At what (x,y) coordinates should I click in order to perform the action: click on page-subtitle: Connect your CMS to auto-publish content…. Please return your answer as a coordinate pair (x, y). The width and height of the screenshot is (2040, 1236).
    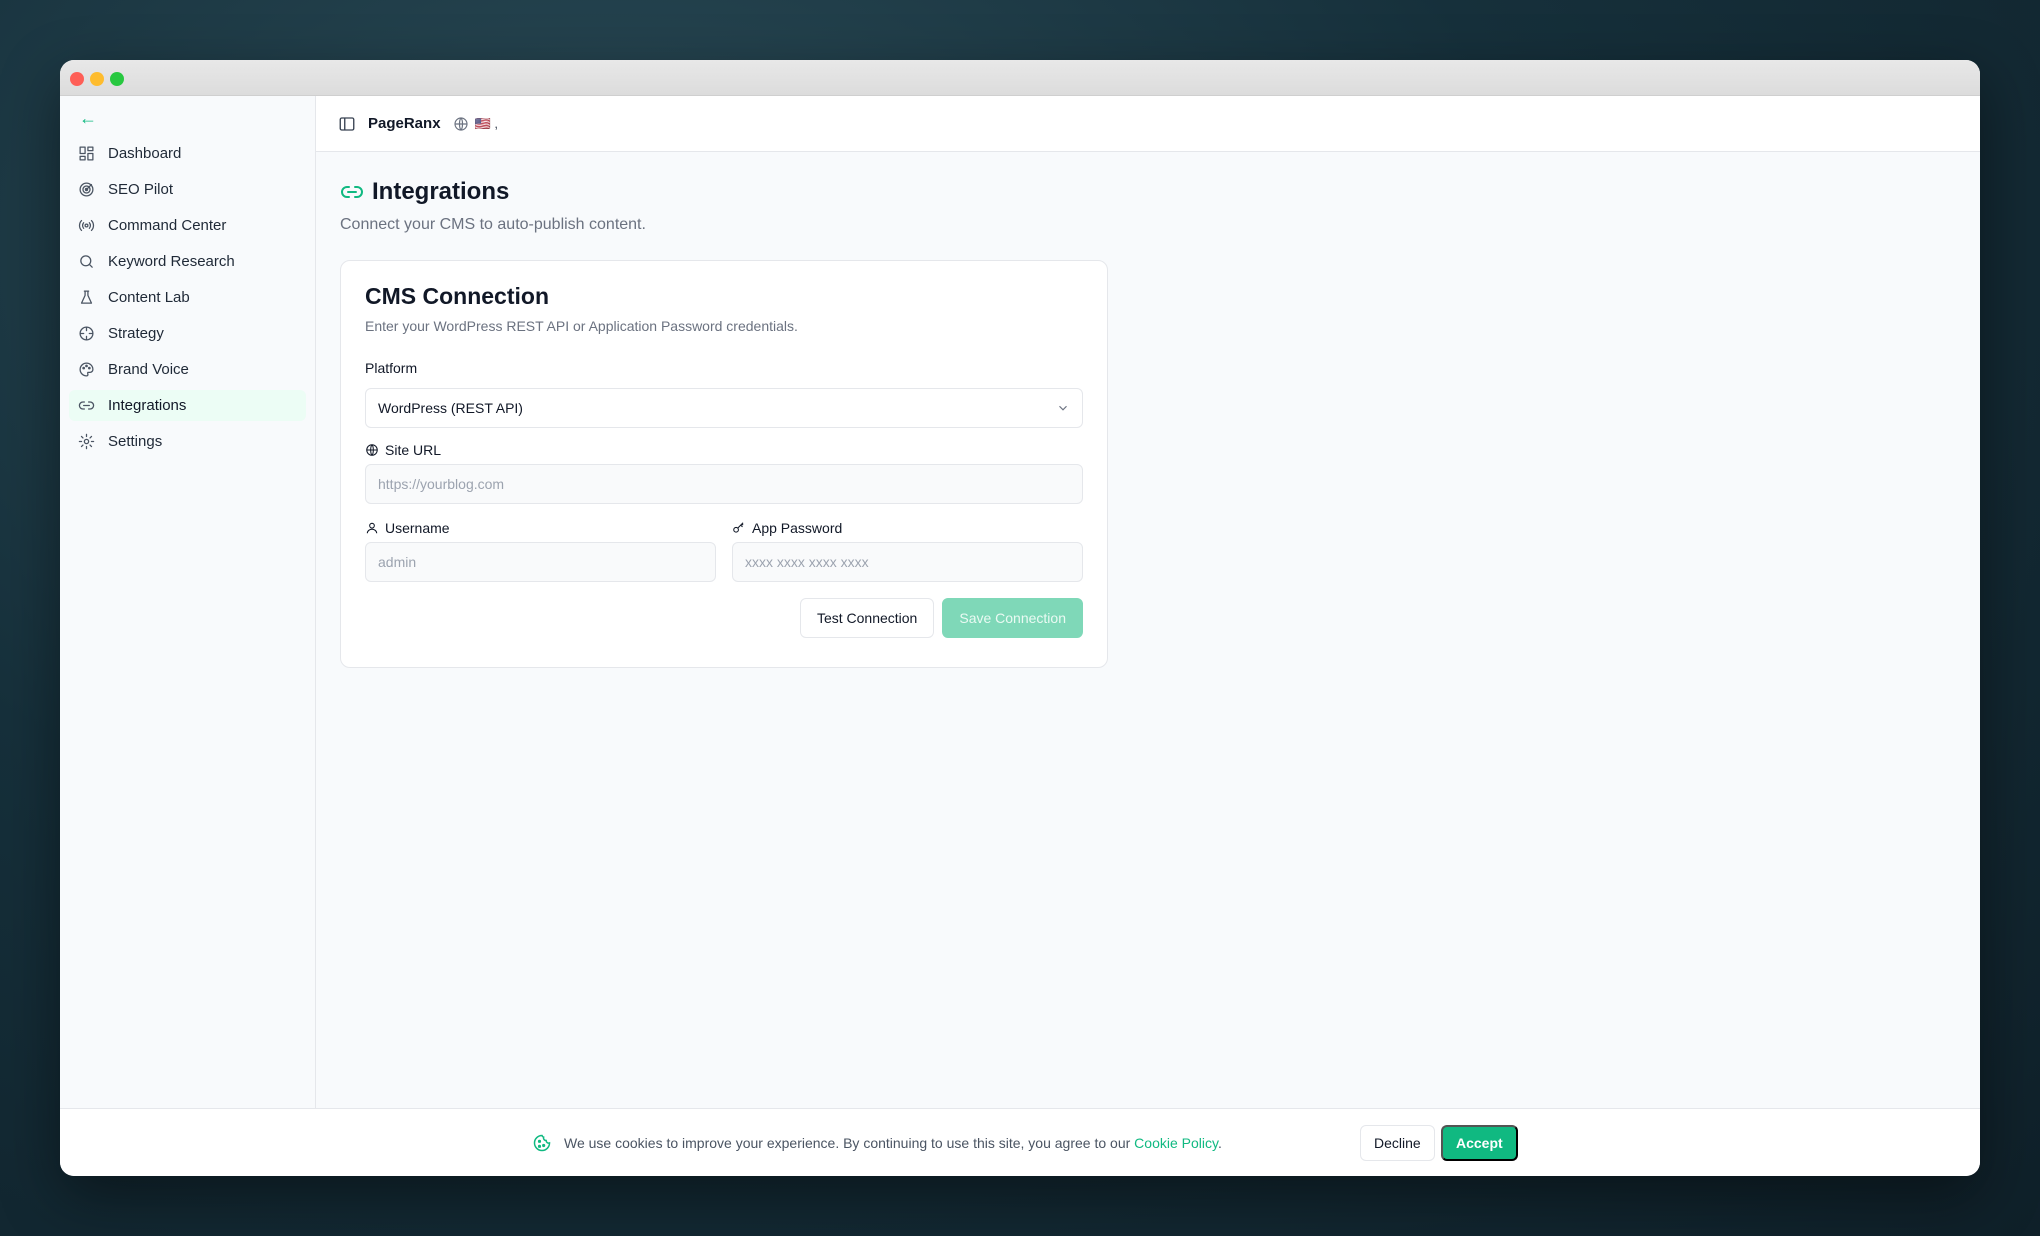
    Looking at the image, I should click on (493, 224).